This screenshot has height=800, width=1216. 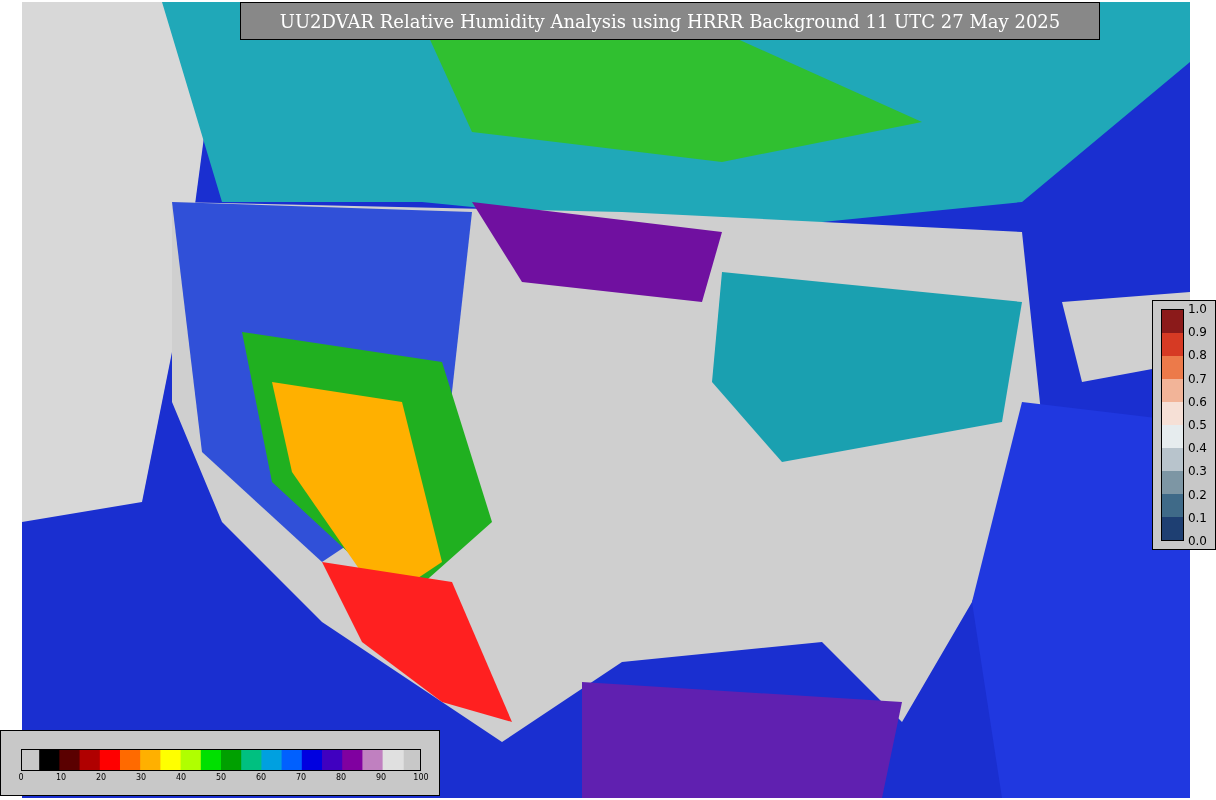 I want to click on colorbar-tick-label: 20, so click(x=101, y=778).